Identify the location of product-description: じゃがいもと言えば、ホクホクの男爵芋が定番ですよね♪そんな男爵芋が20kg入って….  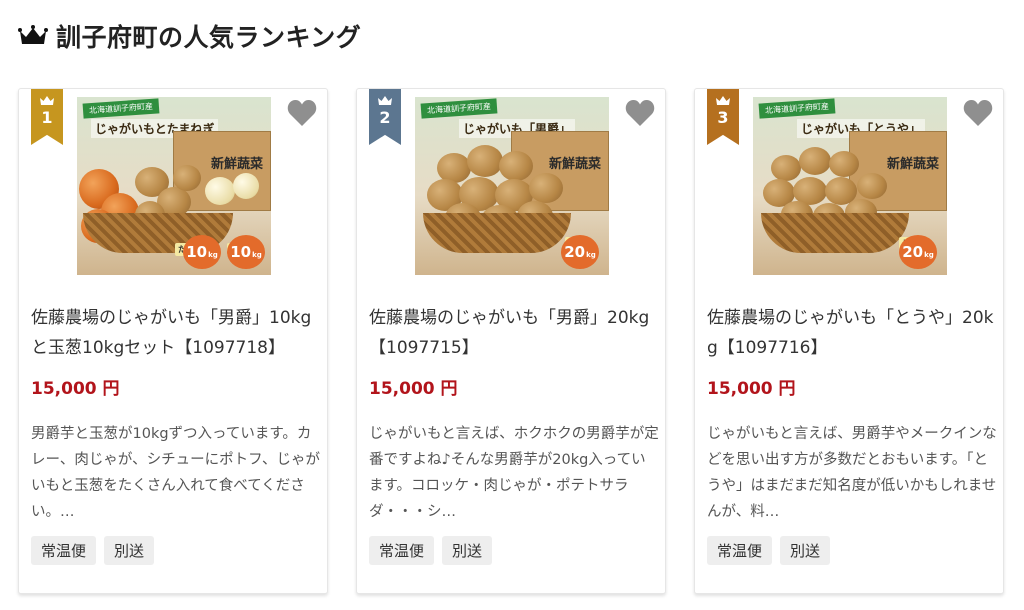
(514, 473).